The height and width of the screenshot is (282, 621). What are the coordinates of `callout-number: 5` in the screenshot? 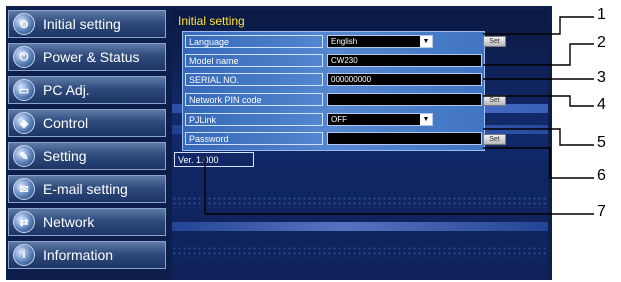 It's located at (601, 142).